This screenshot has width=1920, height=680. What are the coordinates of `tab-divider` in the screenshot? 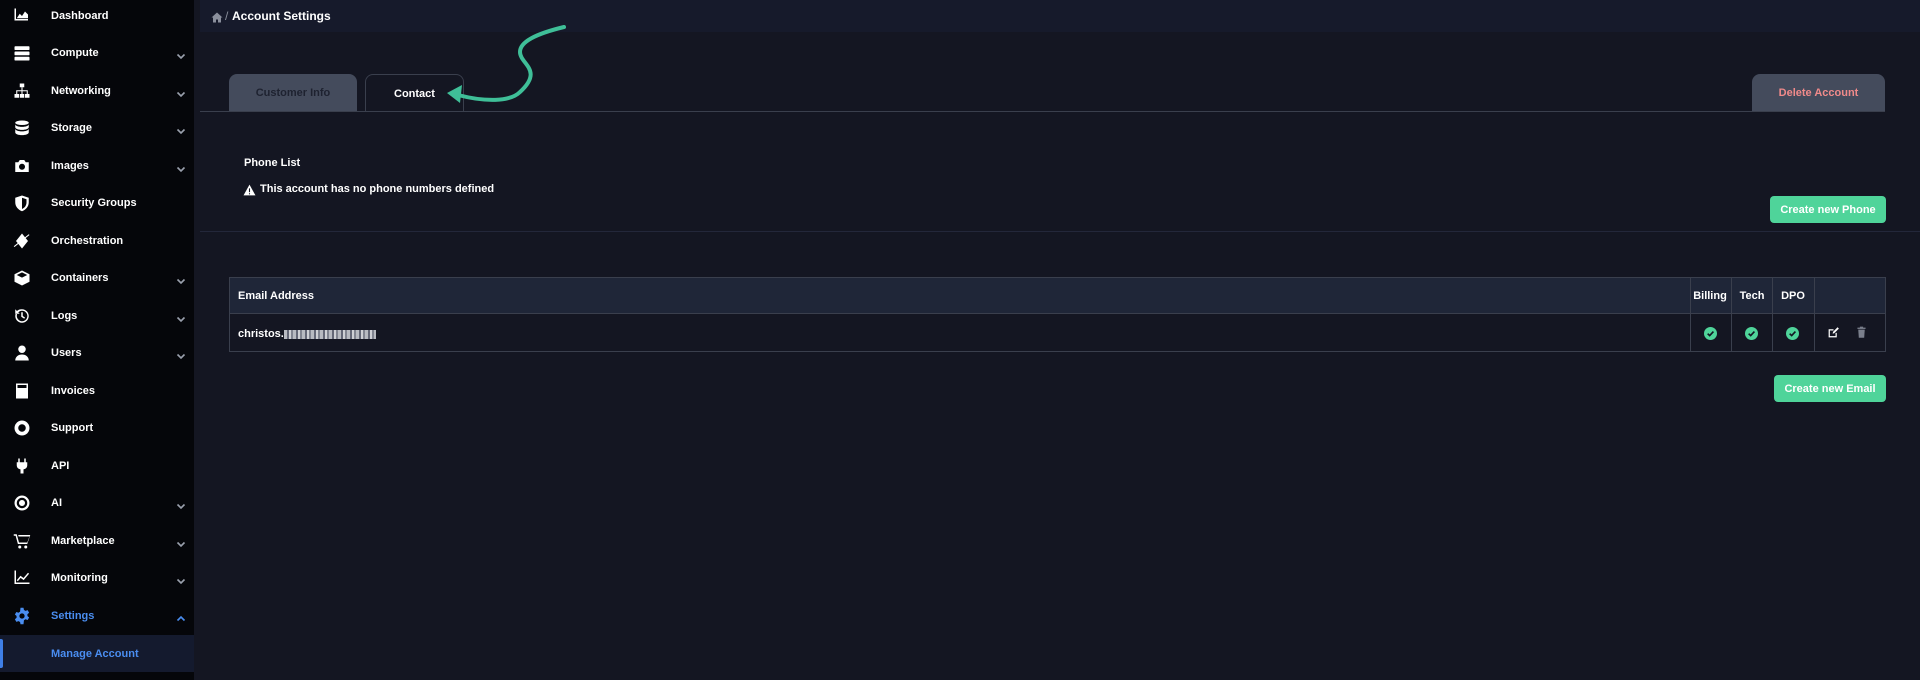 It's located at (1042, 111).